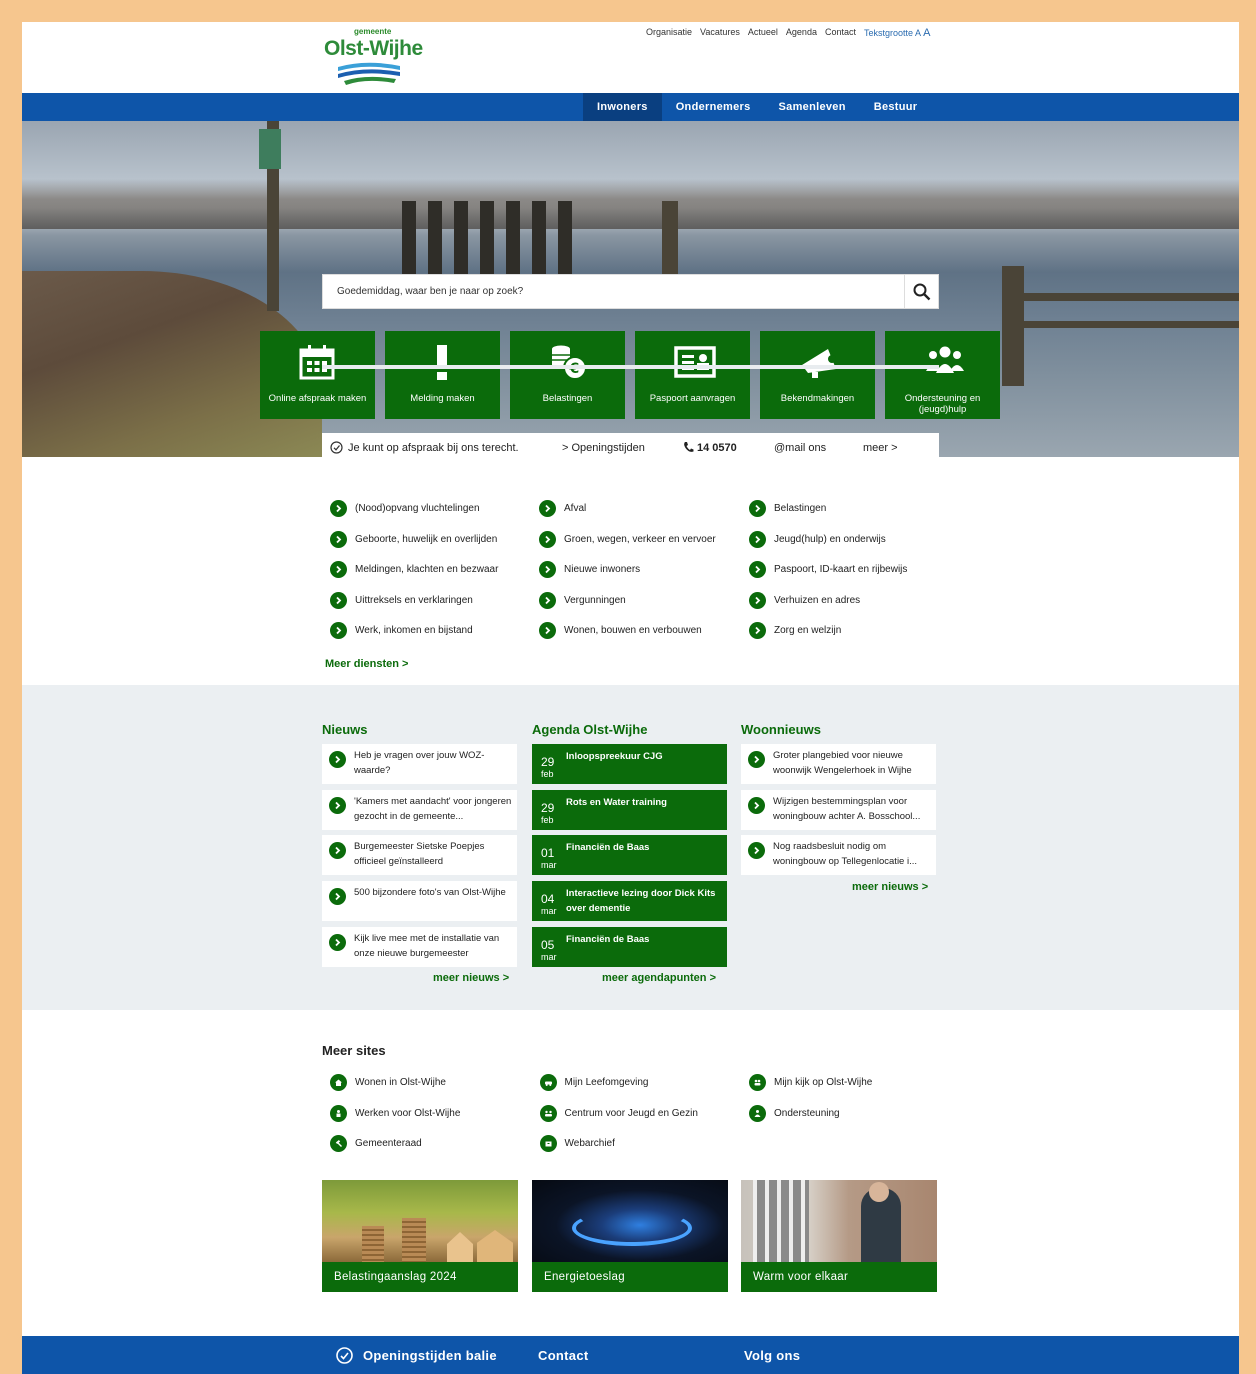  I want to click on service-link: Zorg en welzijn, so click(795, 630).